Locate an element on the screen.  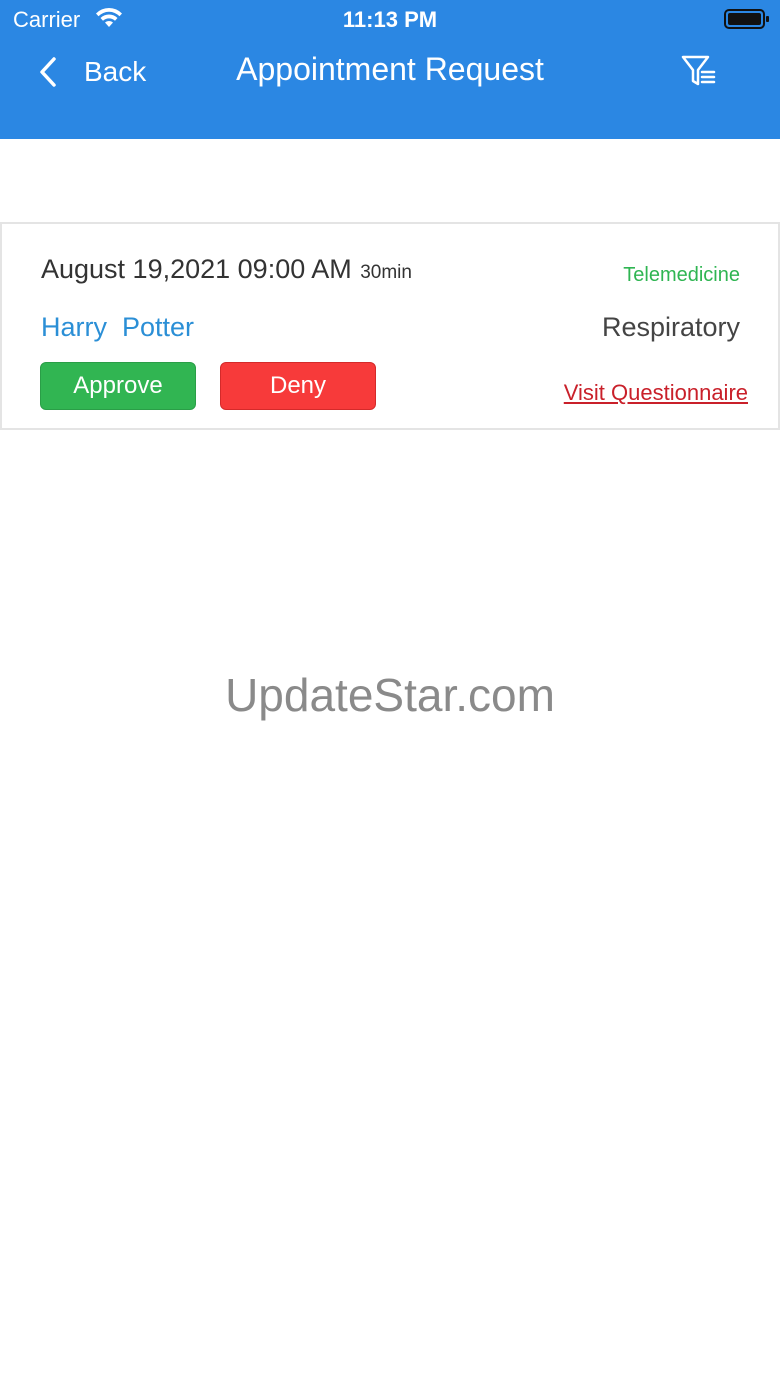
approve-button: Approve is located at coordinates (118, 386).